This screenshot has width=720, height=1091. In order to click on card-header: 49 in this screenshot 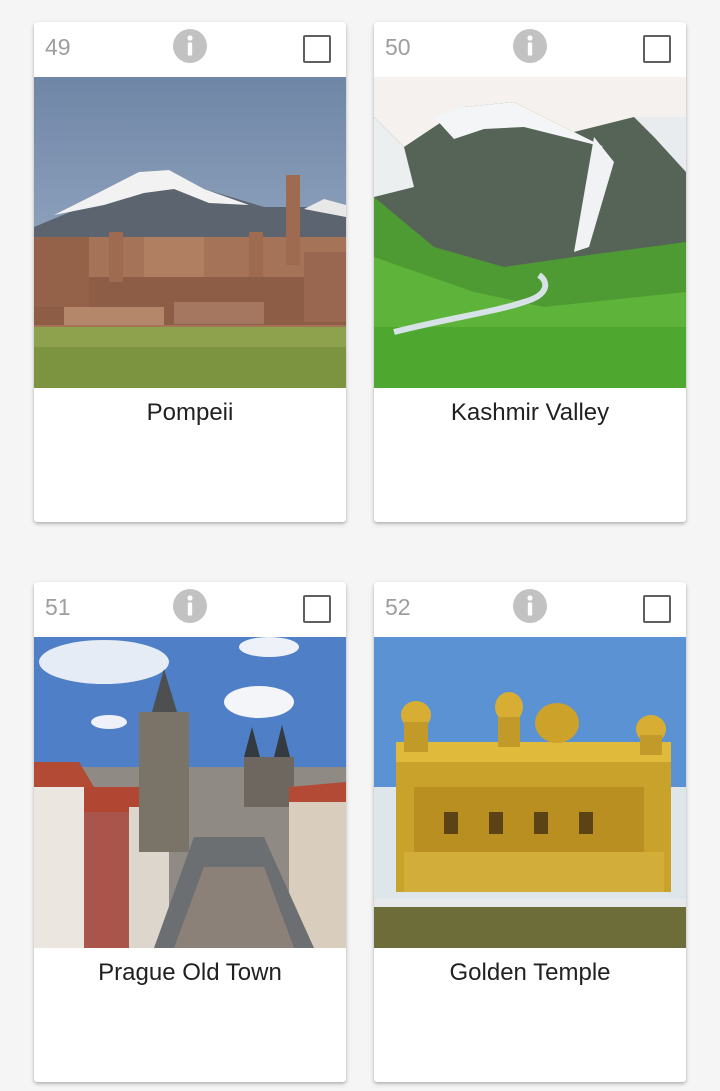, I will do `click(190, 49)`.